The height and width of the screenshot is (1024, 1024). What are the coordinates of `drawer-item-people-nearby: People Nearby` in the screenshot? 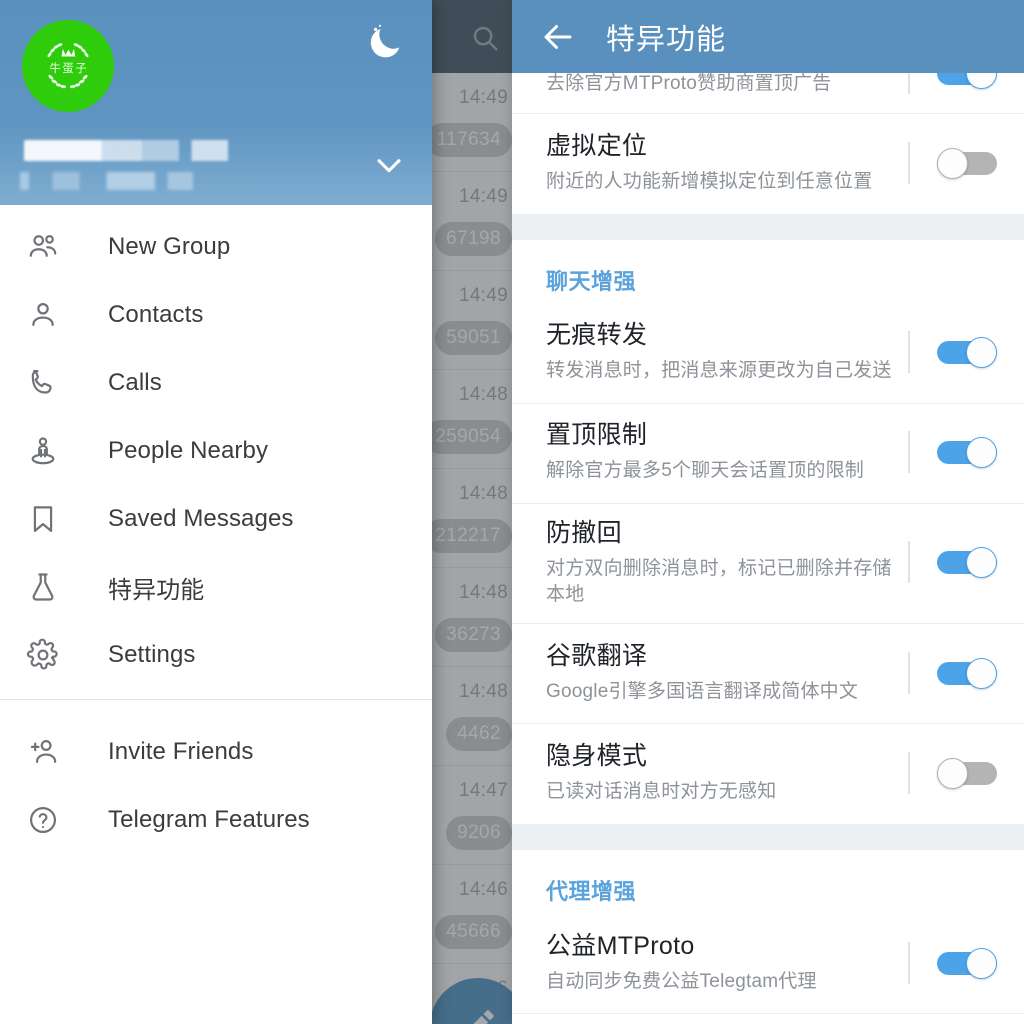 It's located at (216, 451).